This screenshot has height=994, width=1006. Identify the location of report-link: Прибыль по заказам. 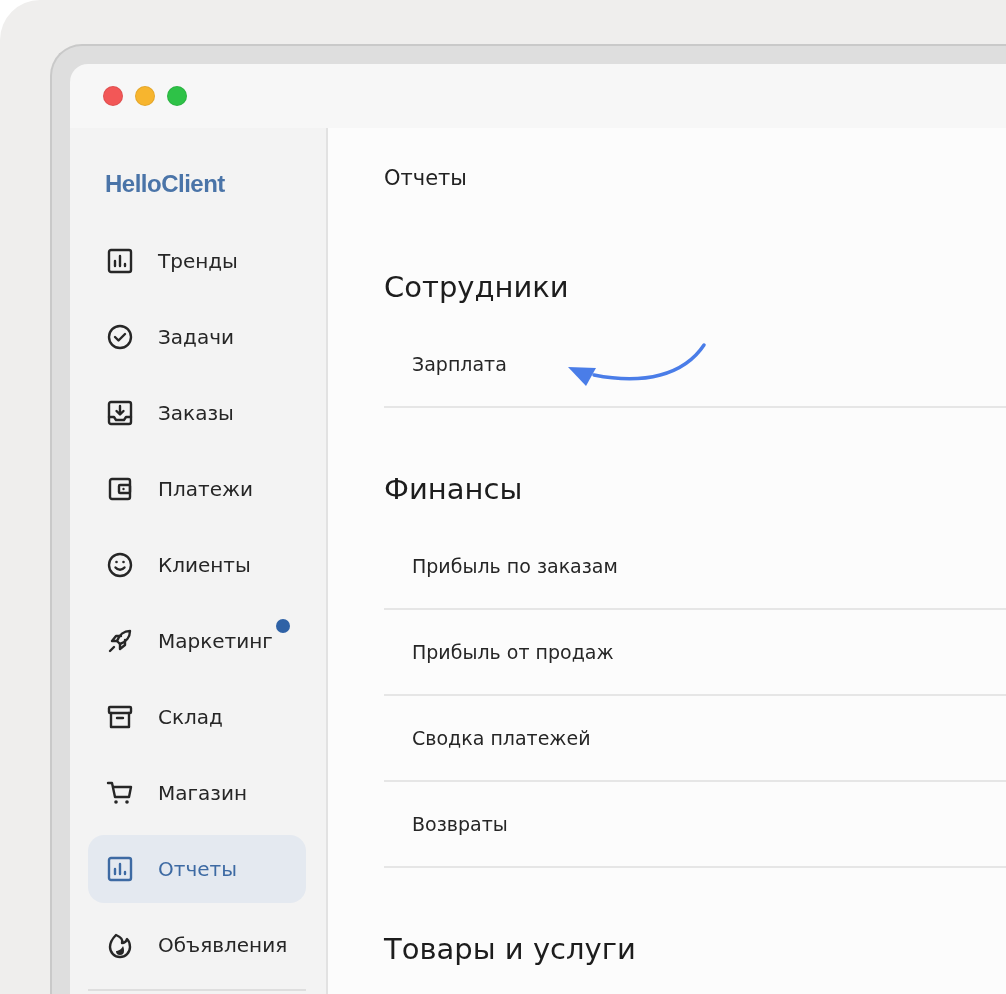
(695, 567).